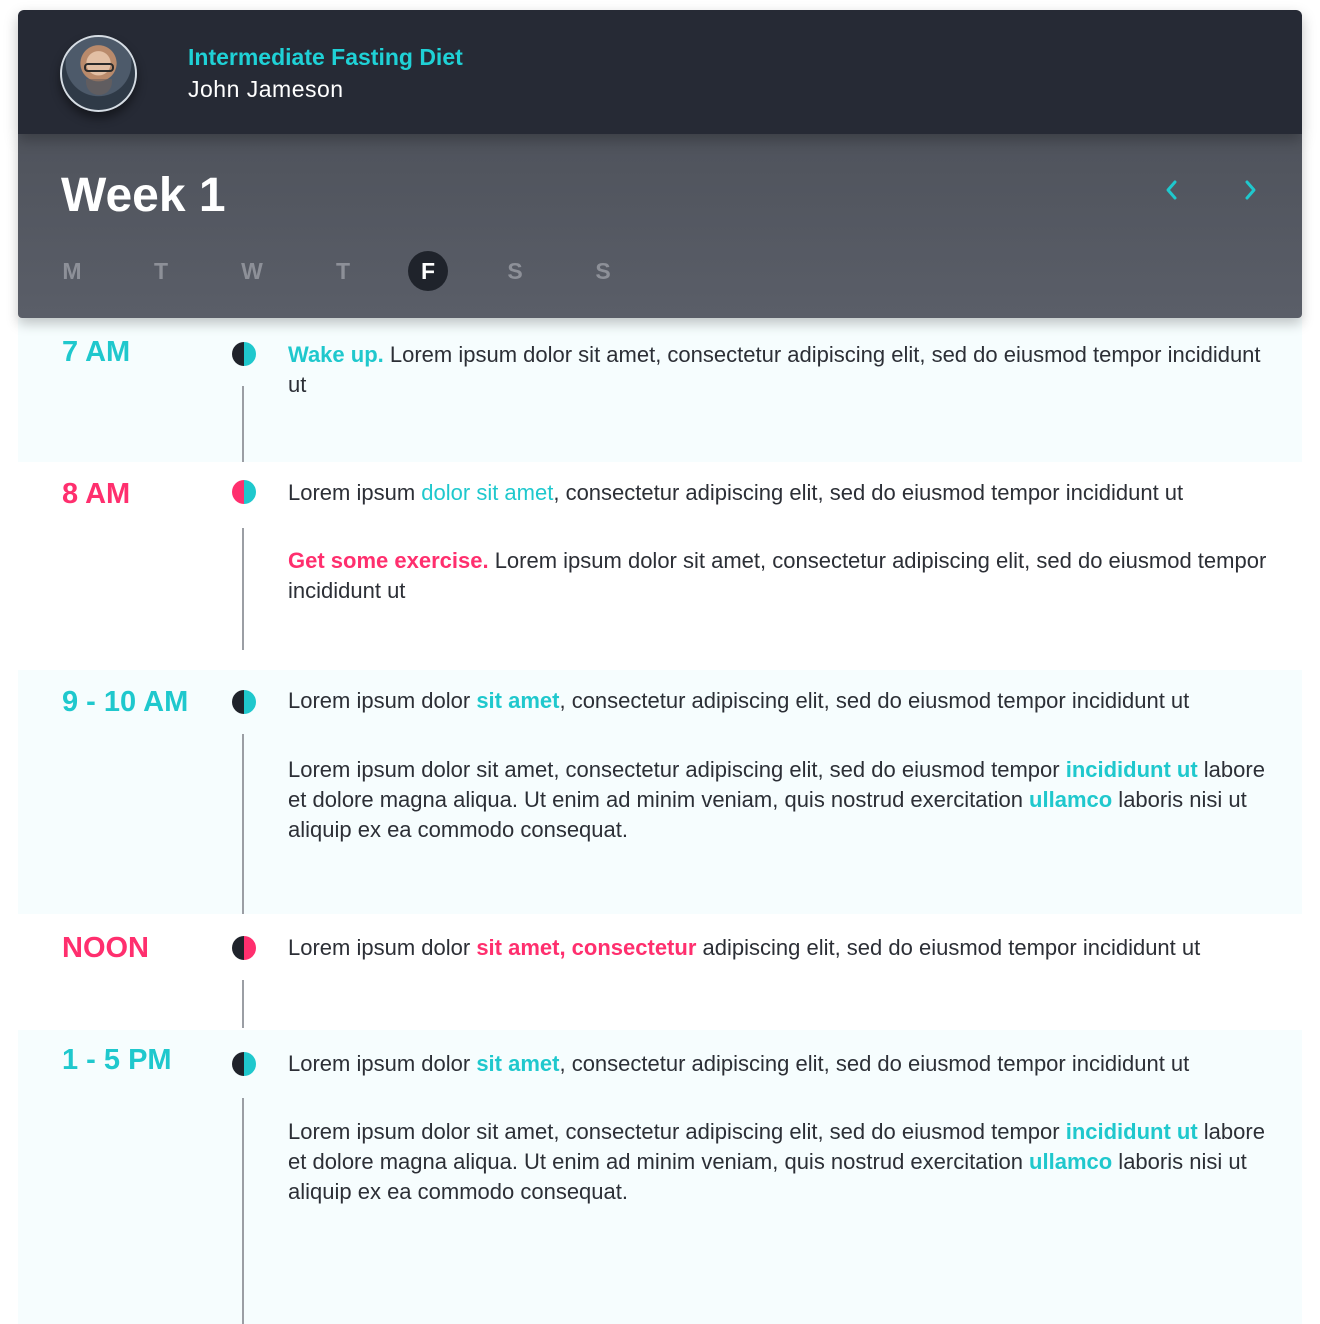 This screenshot has width=1320, height=1324. What do you see at coordinates (99, 67) in the screenshot?
I see `glasses-detail` at bounding box center [99, 67].